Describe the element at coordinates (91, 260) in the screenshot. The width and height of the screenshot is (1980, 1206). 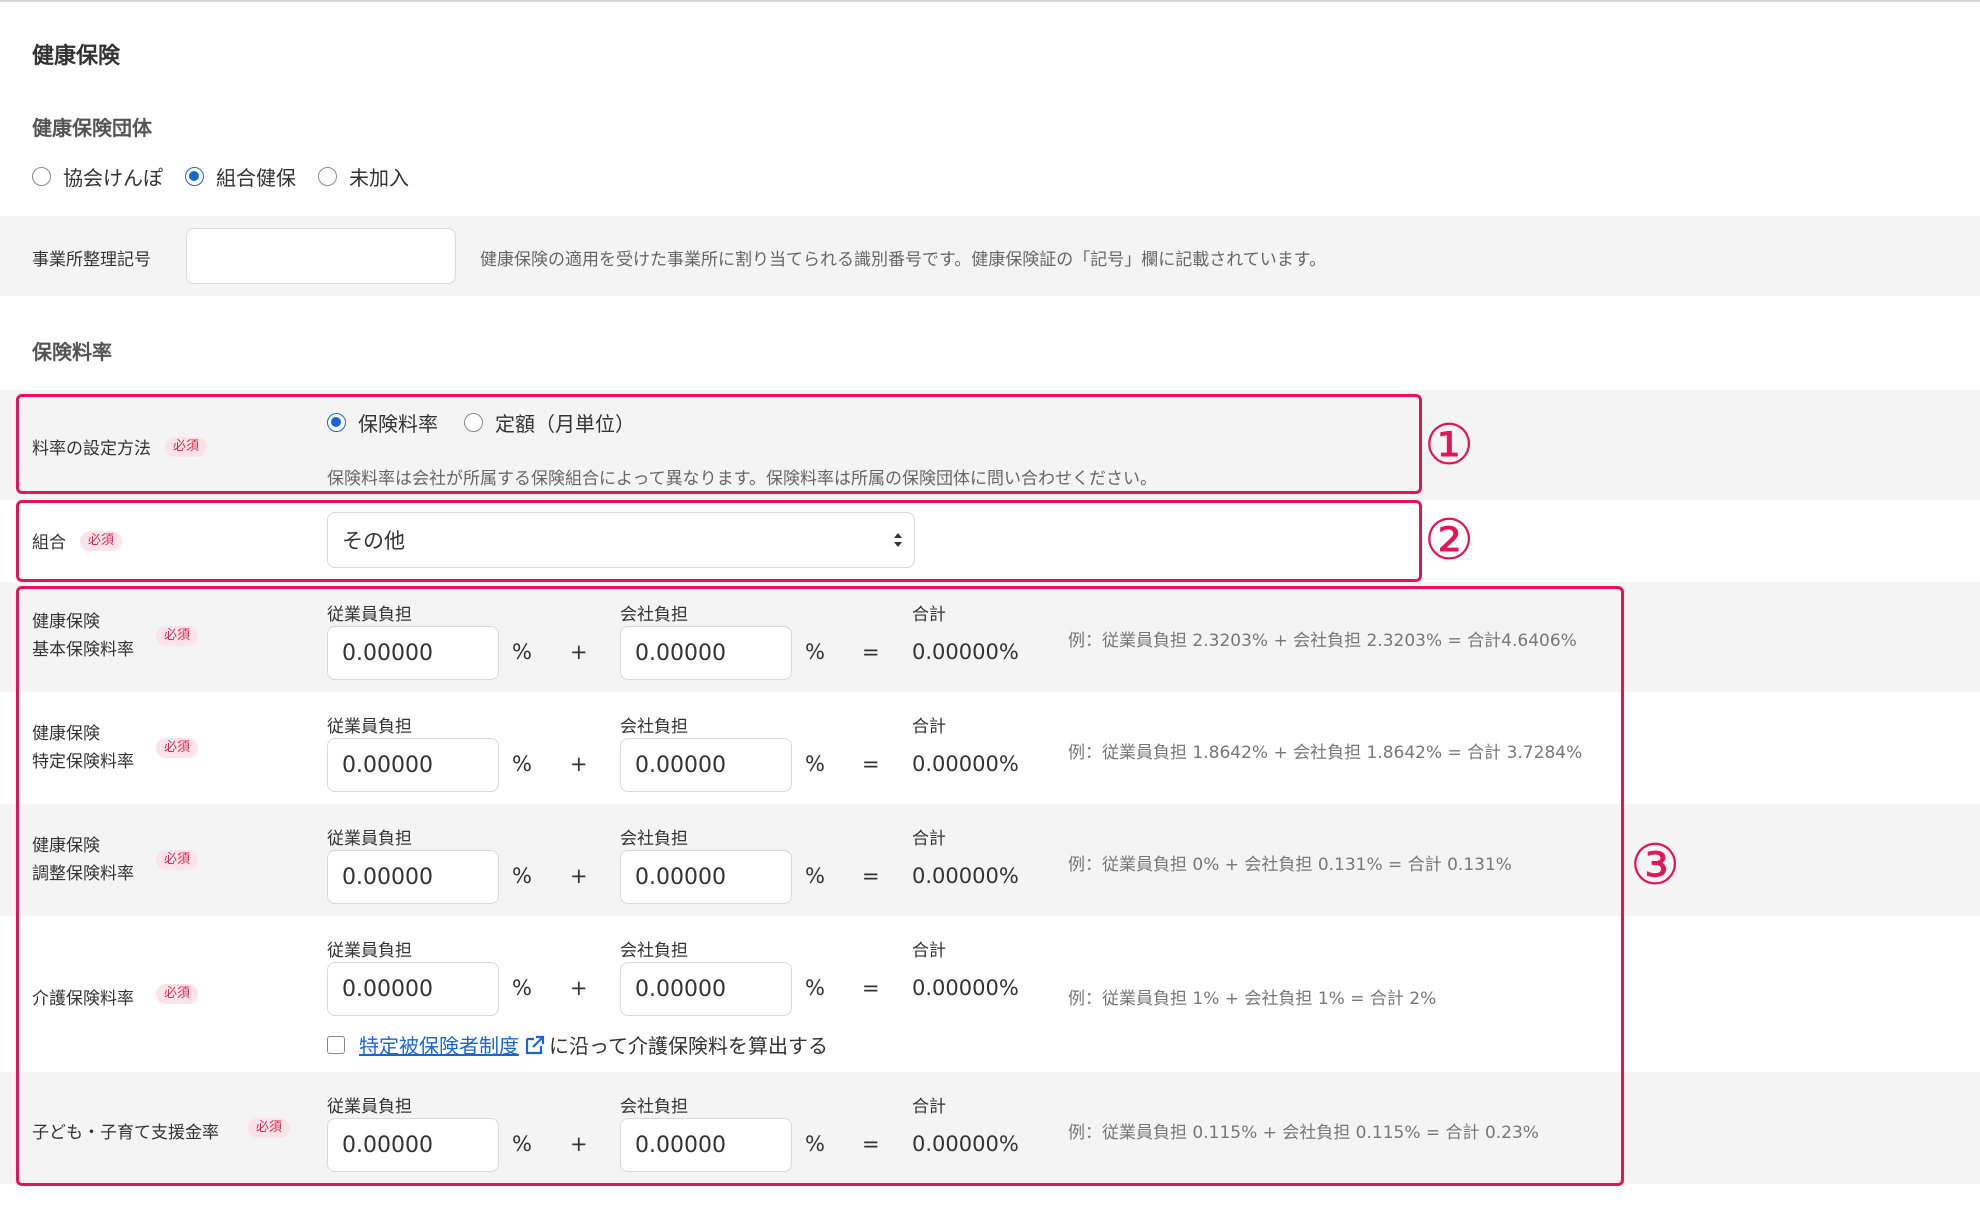
I see `office-code-label: 事業所整理記号` at that location.